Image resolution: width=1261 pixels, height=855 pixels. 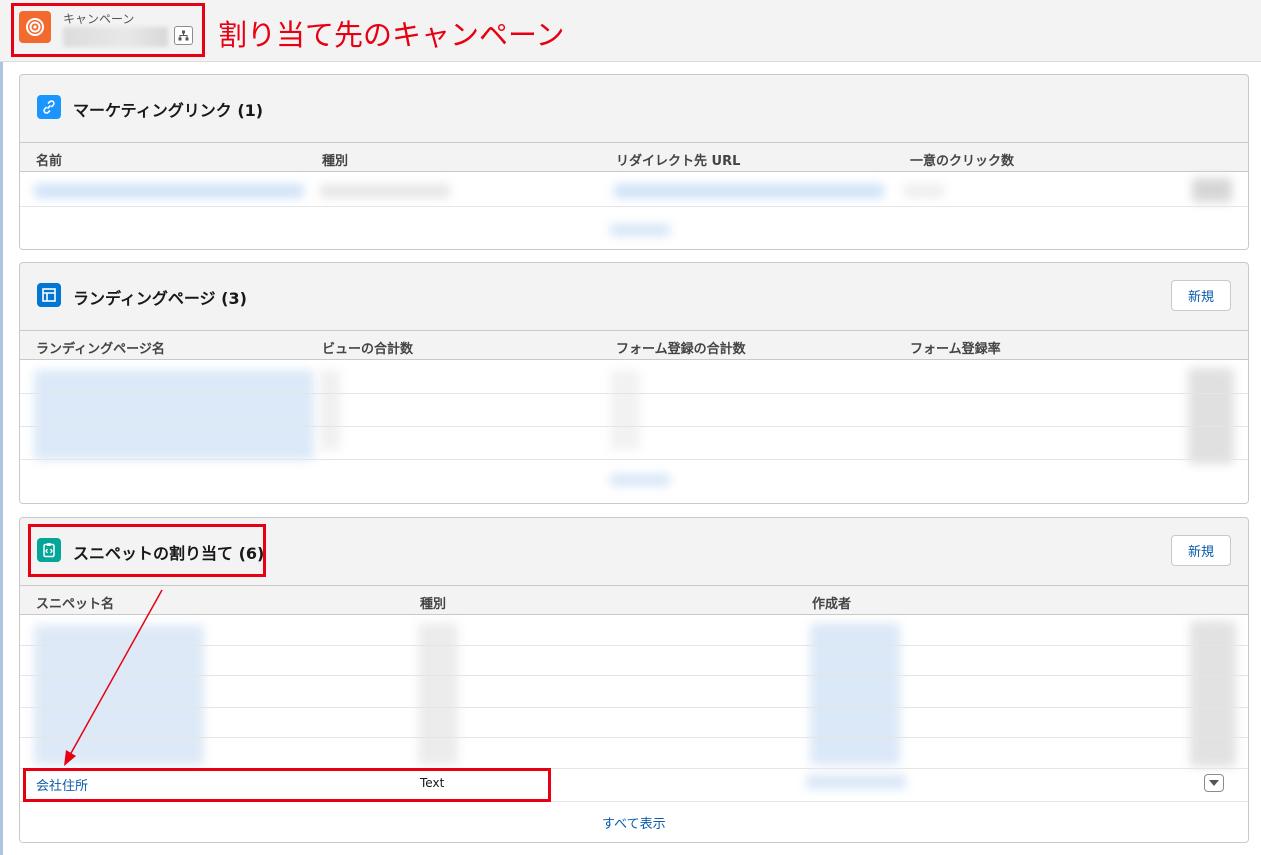 What do you see at coordinates (49, 550) in the screenshot?
I see `snippet-icon` at bounding box center [49, 550].